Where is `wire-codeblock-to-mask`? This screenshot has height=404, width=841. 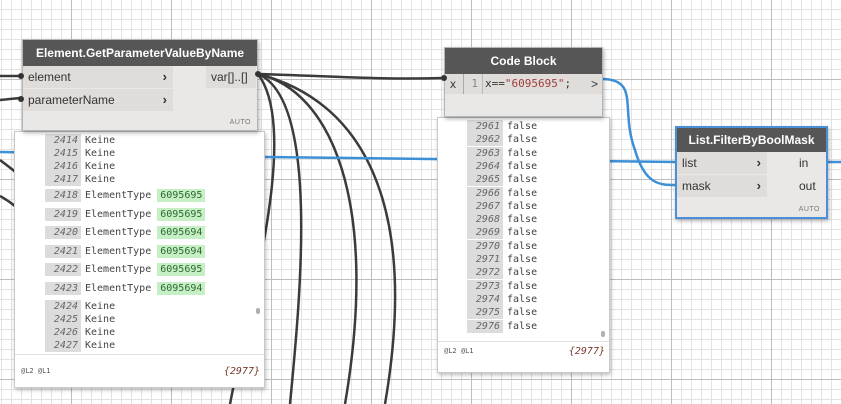
wire-codeblock-to-mask is located at coordinates (639, 132).